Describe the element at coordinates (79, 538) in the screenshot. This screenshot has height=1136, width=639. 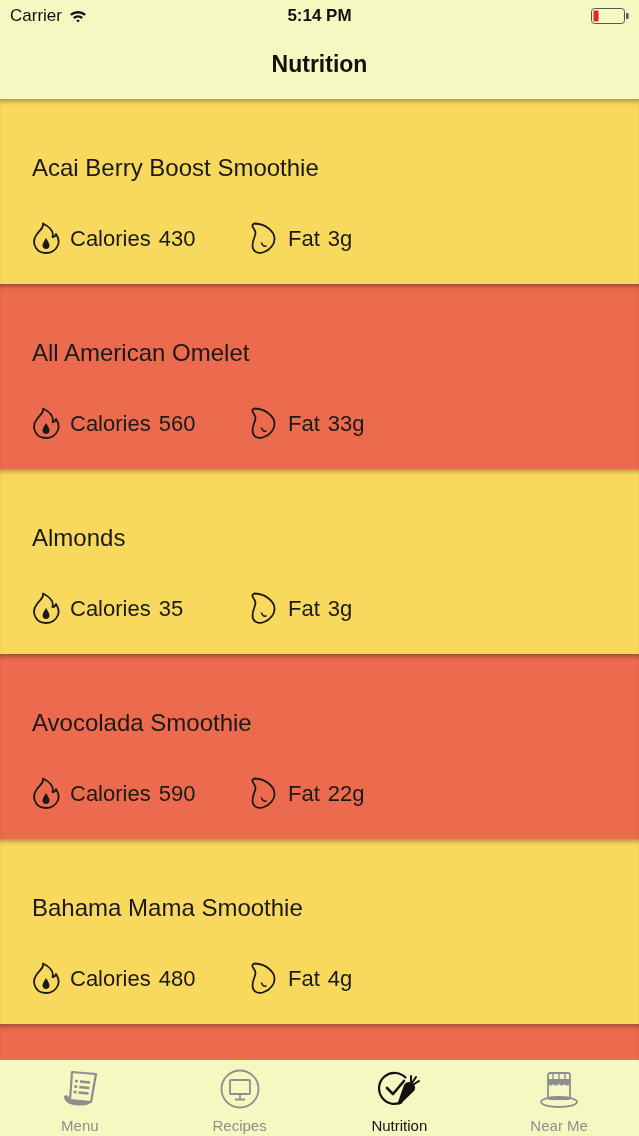
I see `food-name: Almonds` at that location.